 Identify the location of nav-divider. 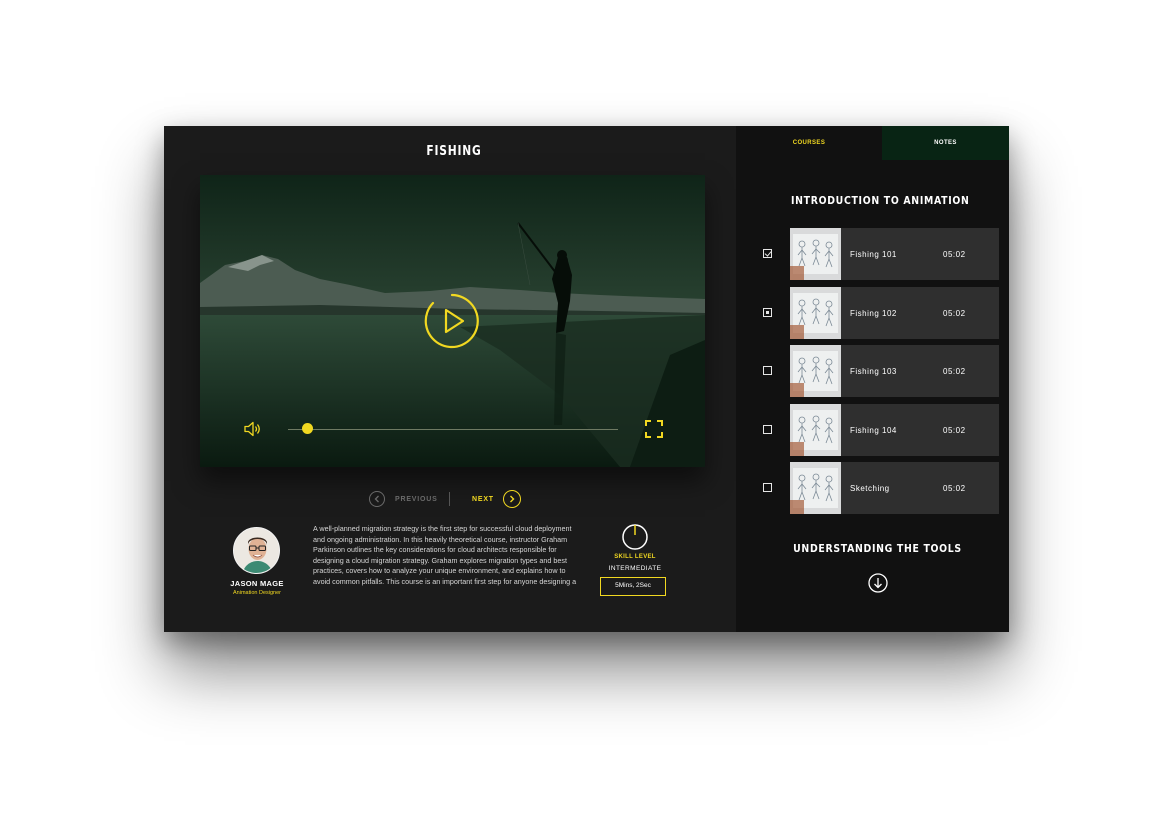
(449, 499).